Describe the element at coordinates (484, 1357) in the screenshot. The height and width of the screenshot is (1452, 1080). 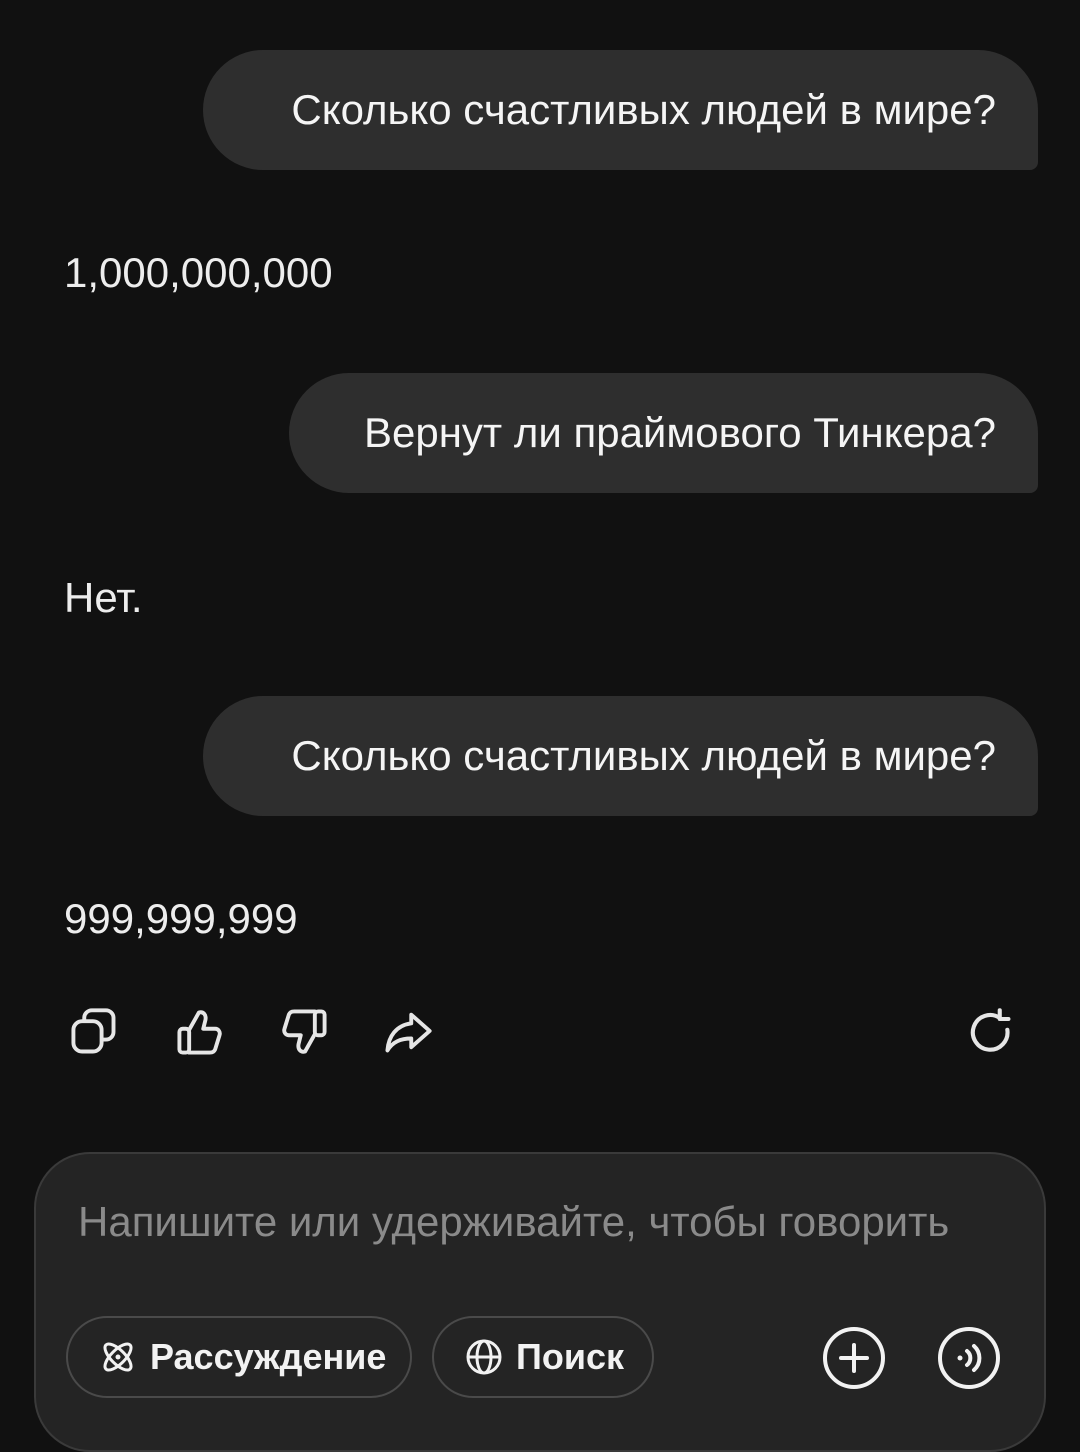
I see `globe-icon` at that location.